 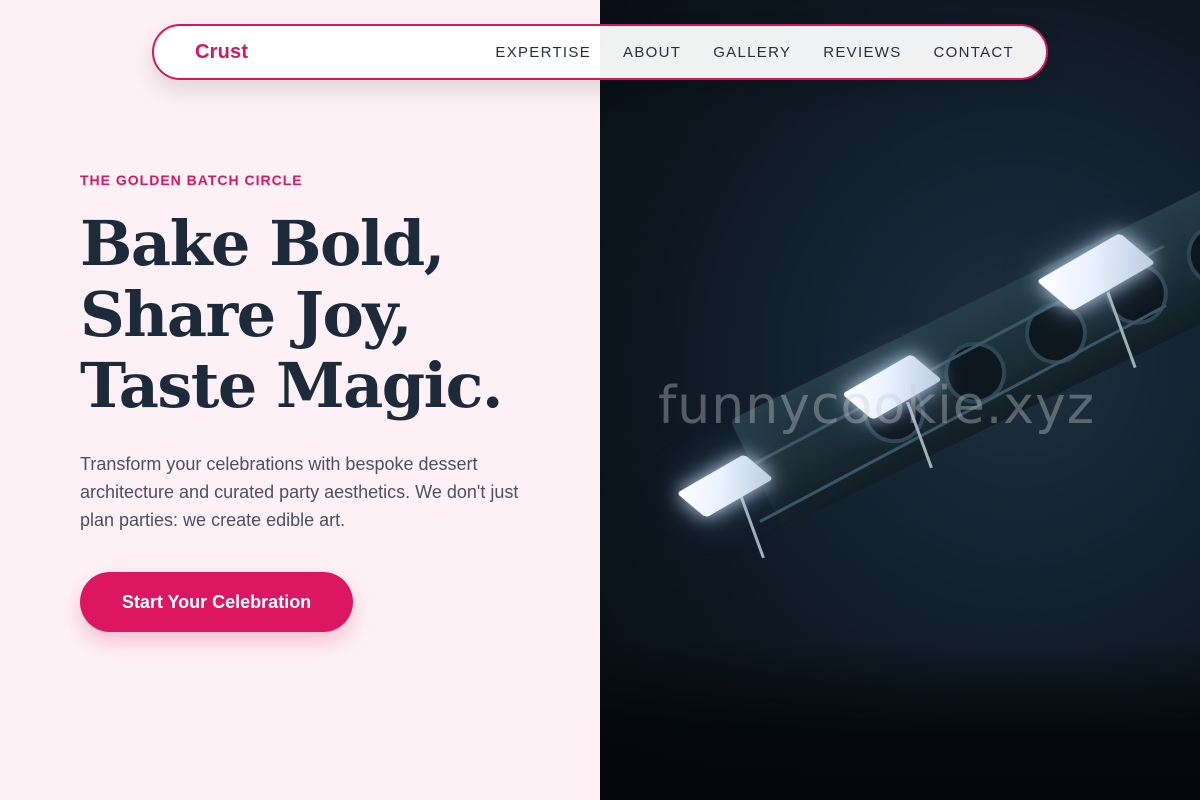 What do you see at coordinates (751, 525) in the screenshot?
I see `lamp-bracket` at bounding box center [751, 525].